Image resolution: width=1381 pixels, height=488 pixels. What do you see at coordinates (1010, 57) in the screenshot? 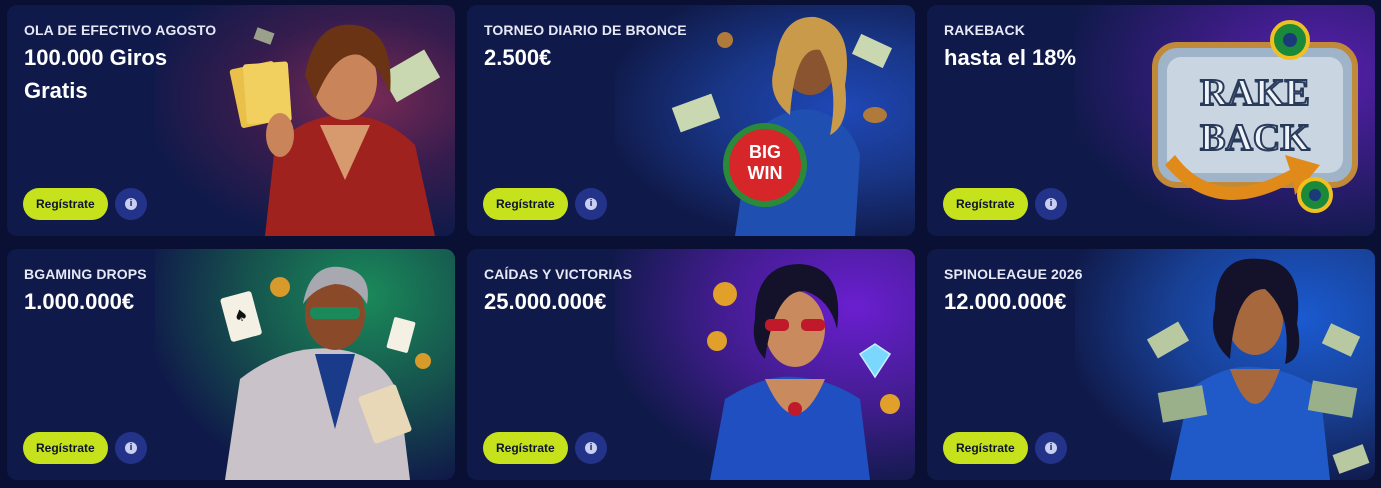
I see `promo-title: hasta el 18%` at bounding box center [1010, 57].